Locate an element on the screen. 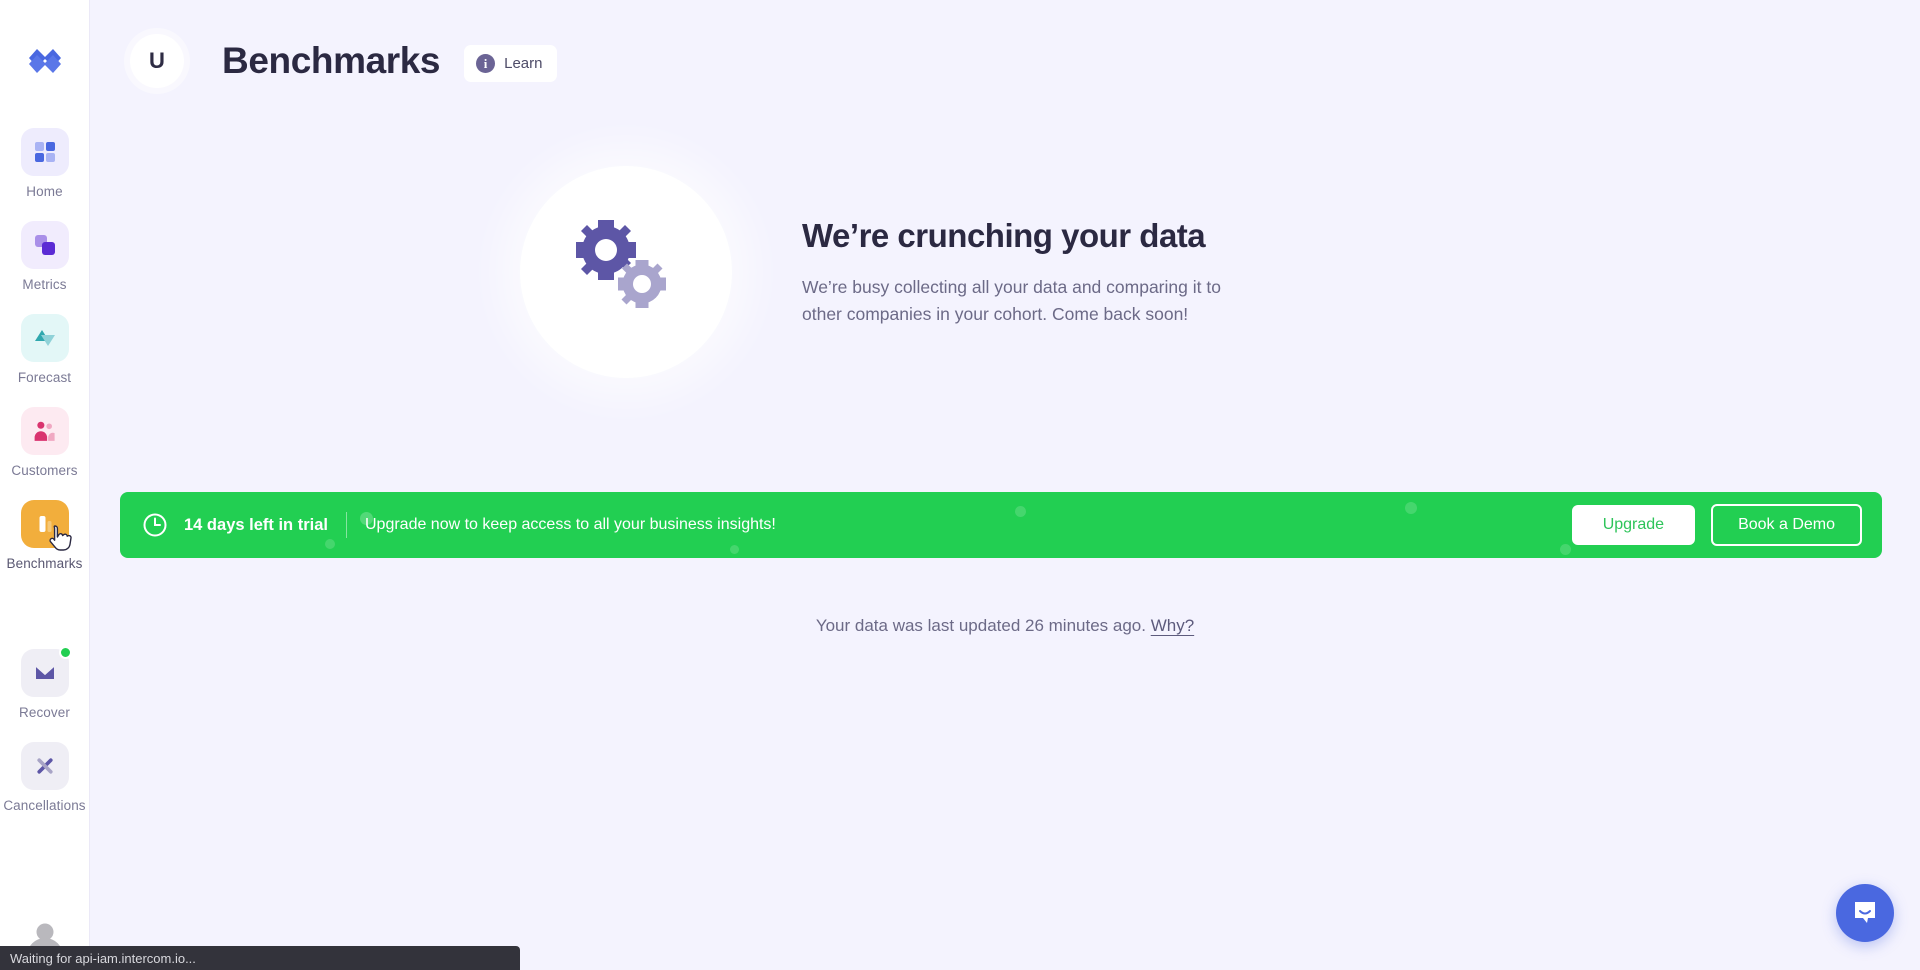 The height and width of the screenshot is (970, 1920). trial-banner-actions: Upgrade Book a Demo is located at coordinates (1726, 525).